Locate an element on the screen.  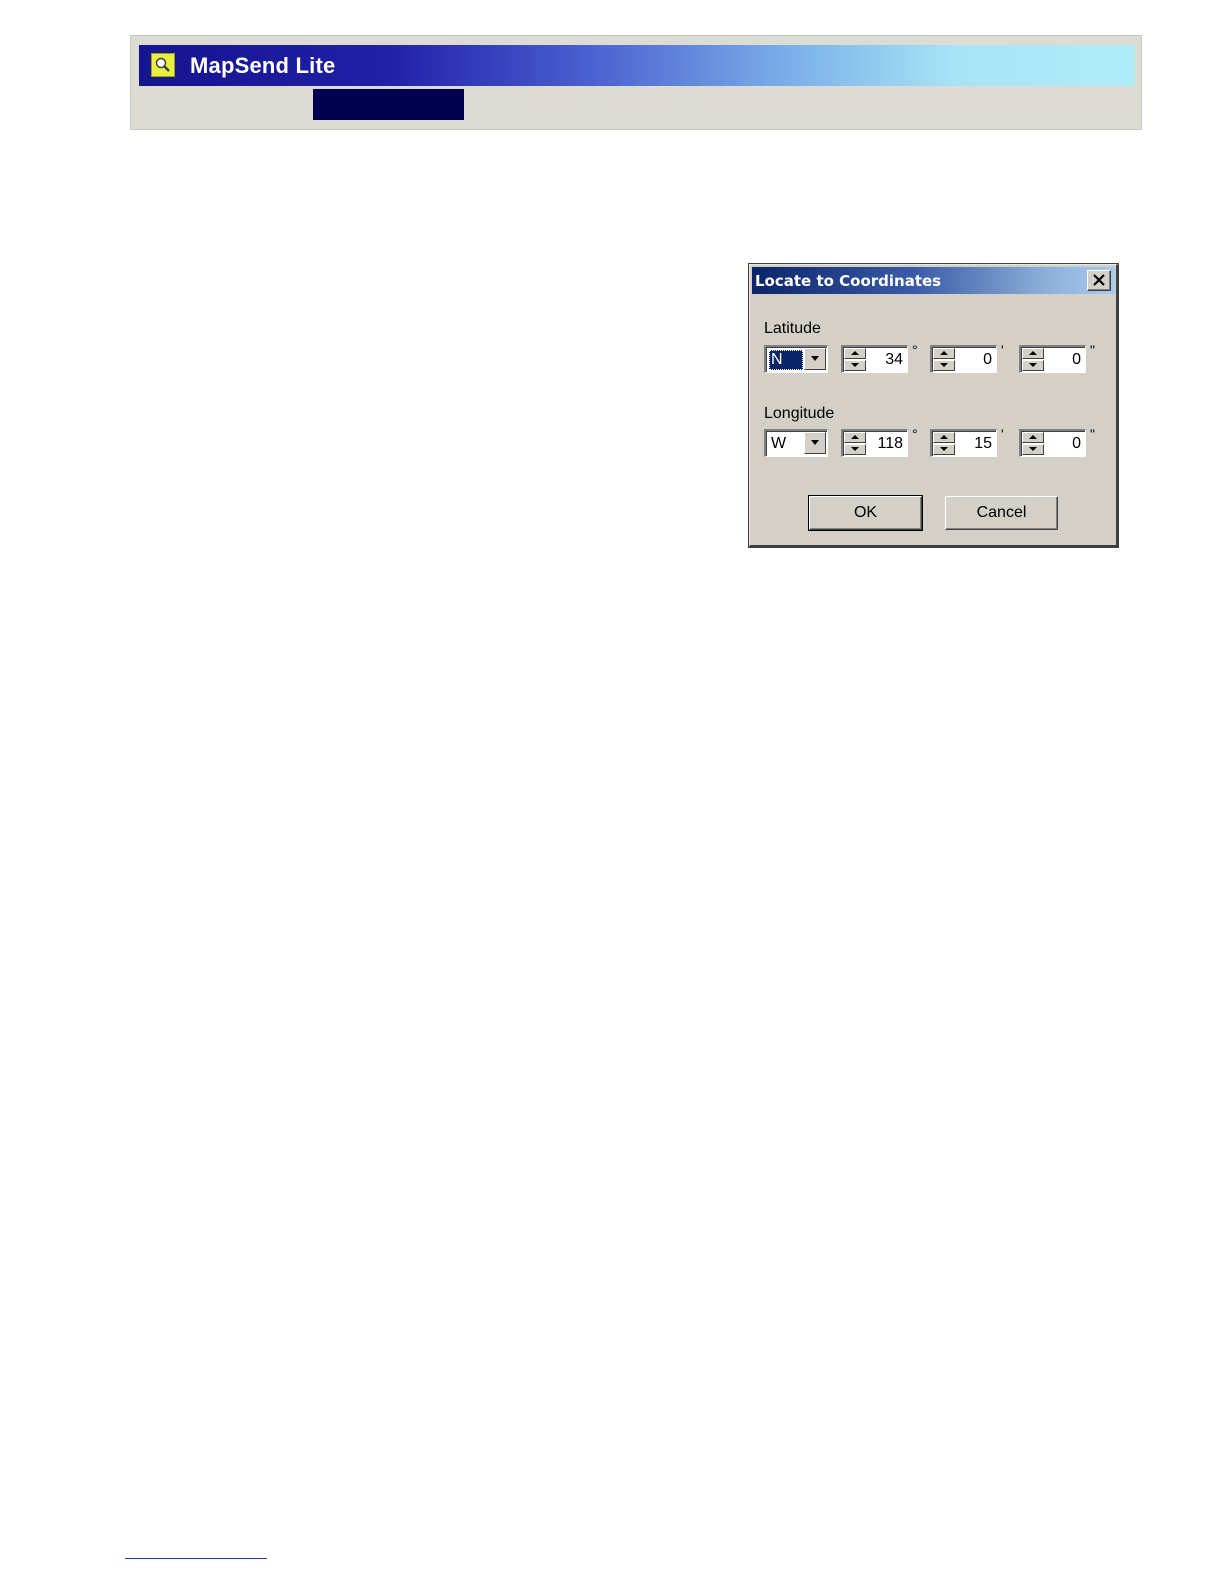
longitude-minutes-spin-buttons is located at coordinates (944, 443).